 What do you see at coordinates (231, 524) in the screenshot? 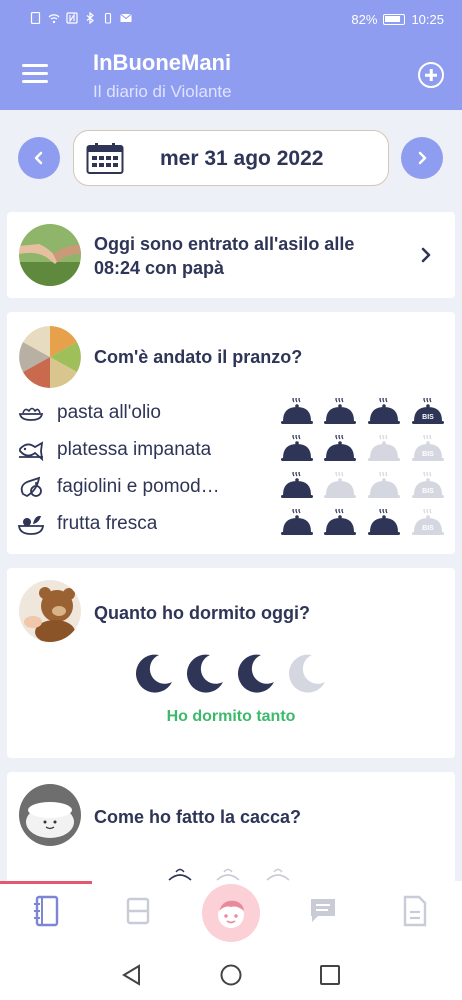
I see `lunch-item: frutta fresca BIS` at bounding box center [231, 524].